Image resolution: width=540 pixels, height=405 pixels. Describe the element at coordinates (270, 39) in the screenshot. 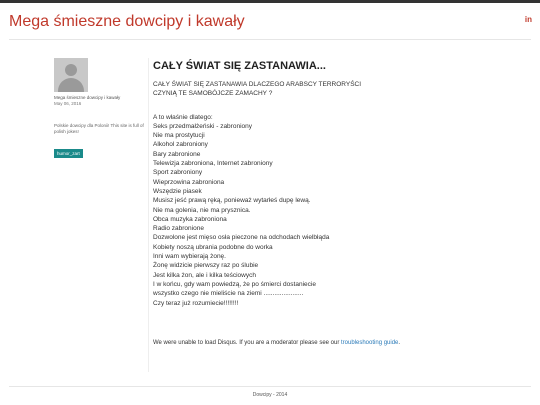

I see `header-divider` at that location.